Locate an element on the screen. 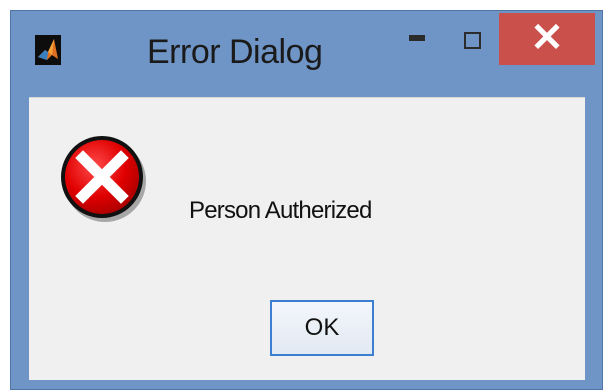 The width and height of the screenshot is (611, 392). maximize-button is located at coordinates (472, 40).